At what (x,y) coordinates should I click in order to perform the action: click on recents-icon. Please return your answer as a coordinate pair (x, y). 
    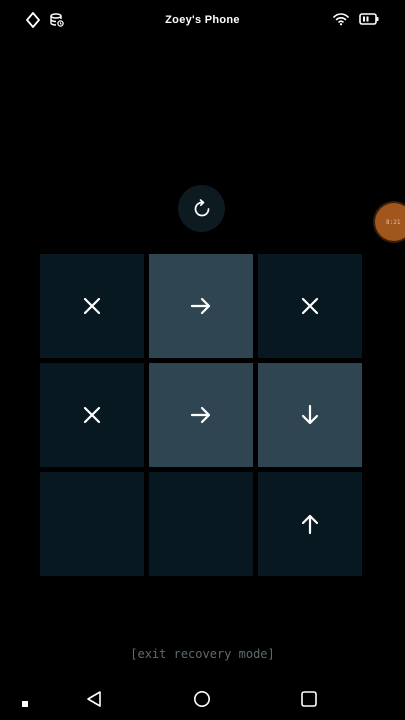
    Looking at the image, I should click on (309, 701).